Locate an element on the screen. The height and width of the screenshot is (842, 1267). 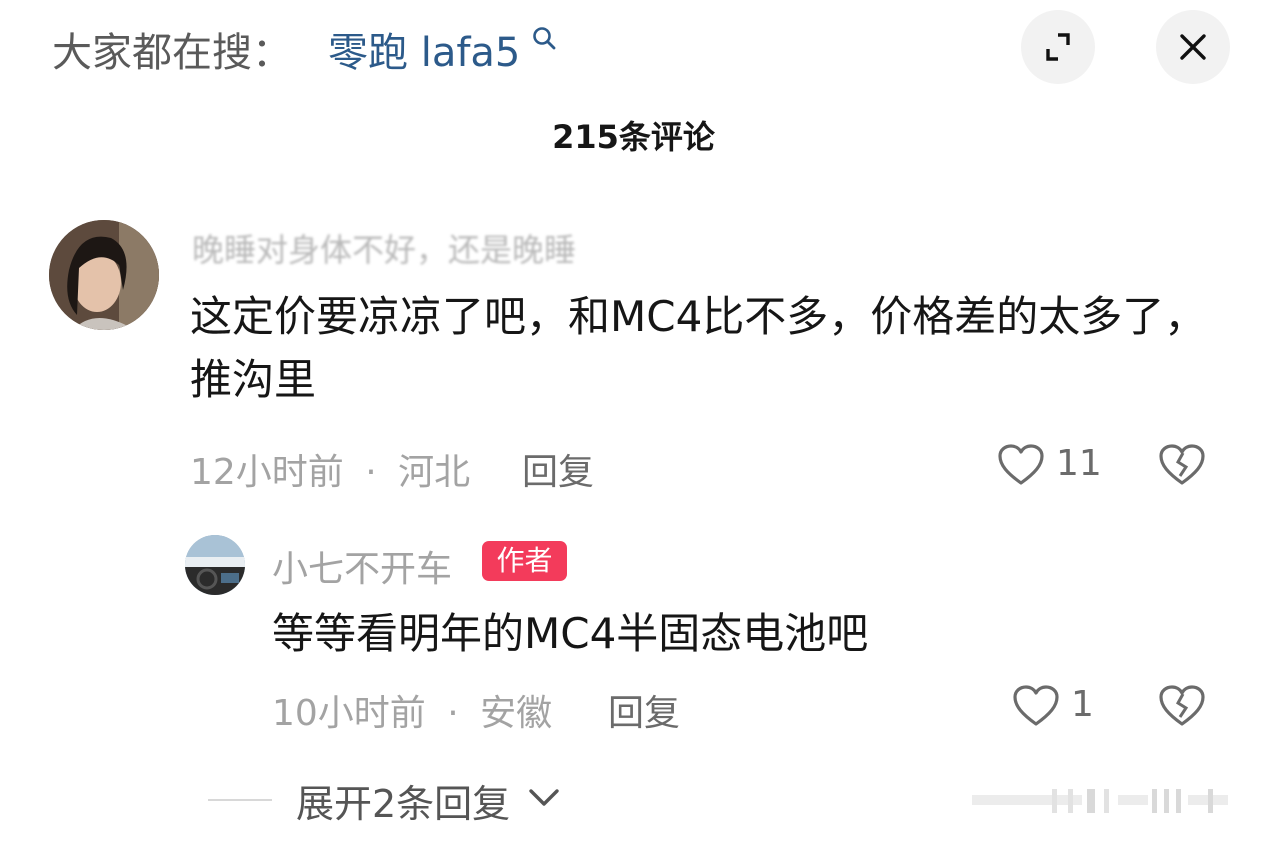
expand-button is located at coordinates (1058, 47).